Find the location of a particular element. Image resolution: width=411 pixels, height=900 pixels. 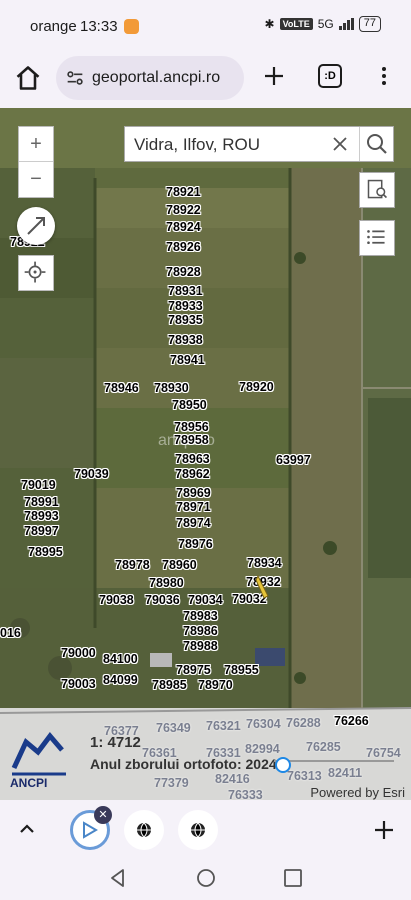

globe-icon is located at coordinates (198, 830).